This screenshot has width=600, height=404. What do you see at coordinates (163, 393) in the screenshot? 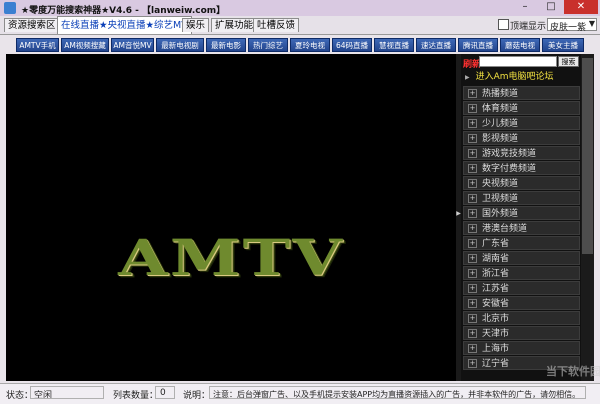
I see `list-count-value: 0` at bounding box center [163, 393].